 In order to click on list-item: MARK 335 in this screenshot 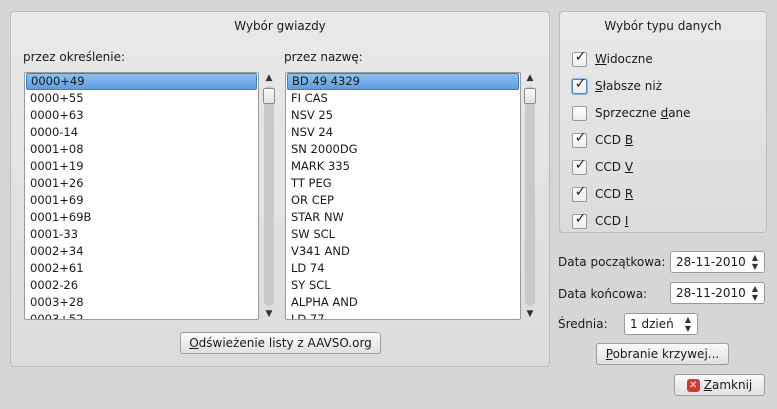, I will do `click(403, 166)`.